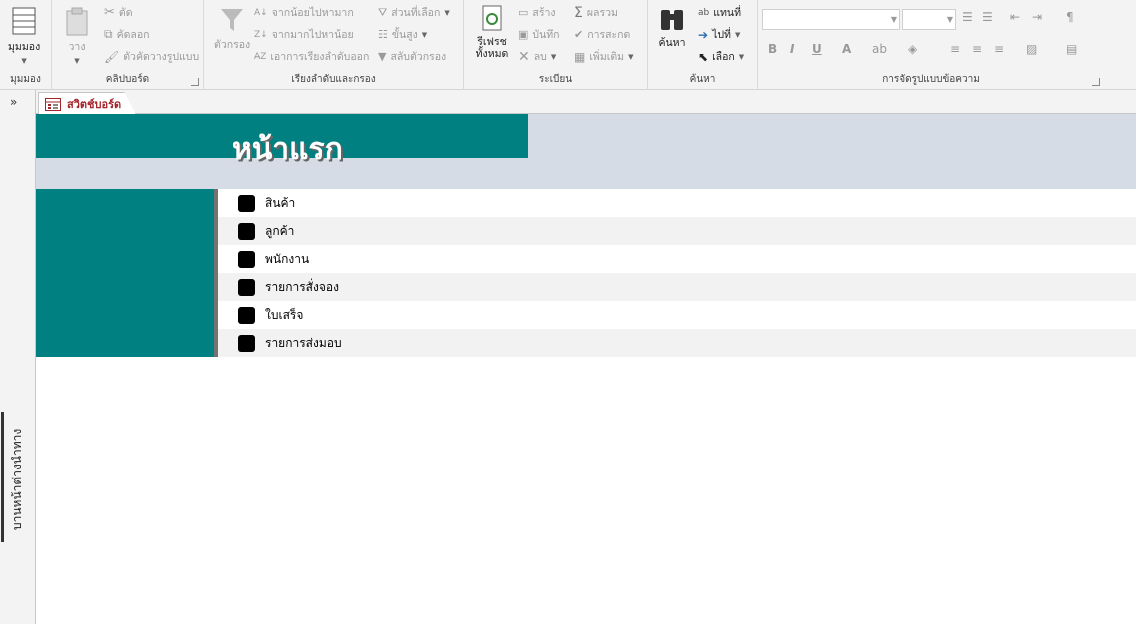  I want to click on text-format-launcher-icon, so click(1096, 82).